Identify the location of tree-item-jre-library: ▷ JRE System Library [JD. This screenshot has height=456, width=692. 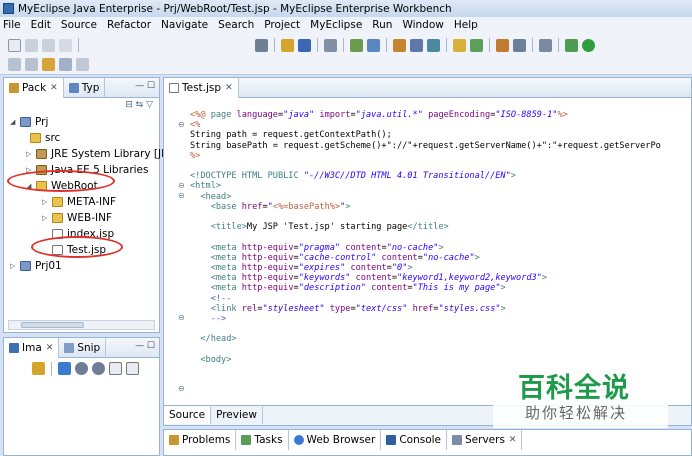
(97, 154).